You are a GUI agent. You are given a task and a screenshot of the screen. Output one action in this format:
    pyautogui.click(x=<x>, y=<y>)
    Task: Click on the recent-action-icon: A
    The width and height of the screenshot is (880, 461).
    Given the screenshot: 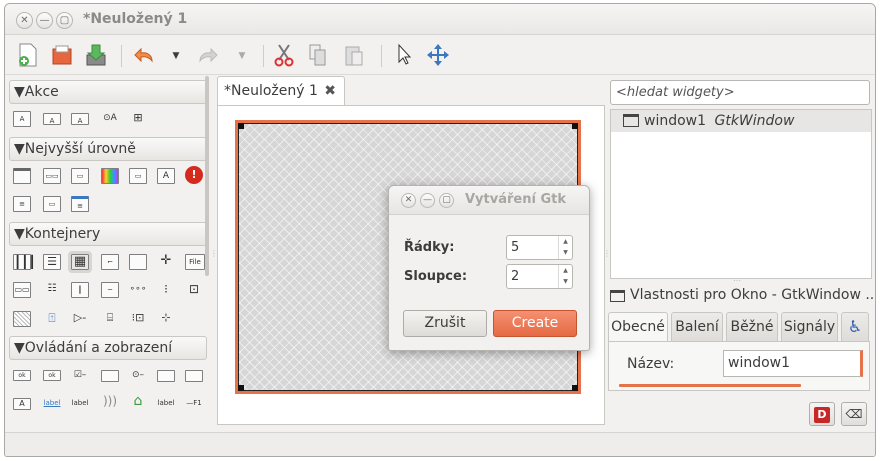 What is the action you would take?
    pyautogui.click(x=80, y=119)
    